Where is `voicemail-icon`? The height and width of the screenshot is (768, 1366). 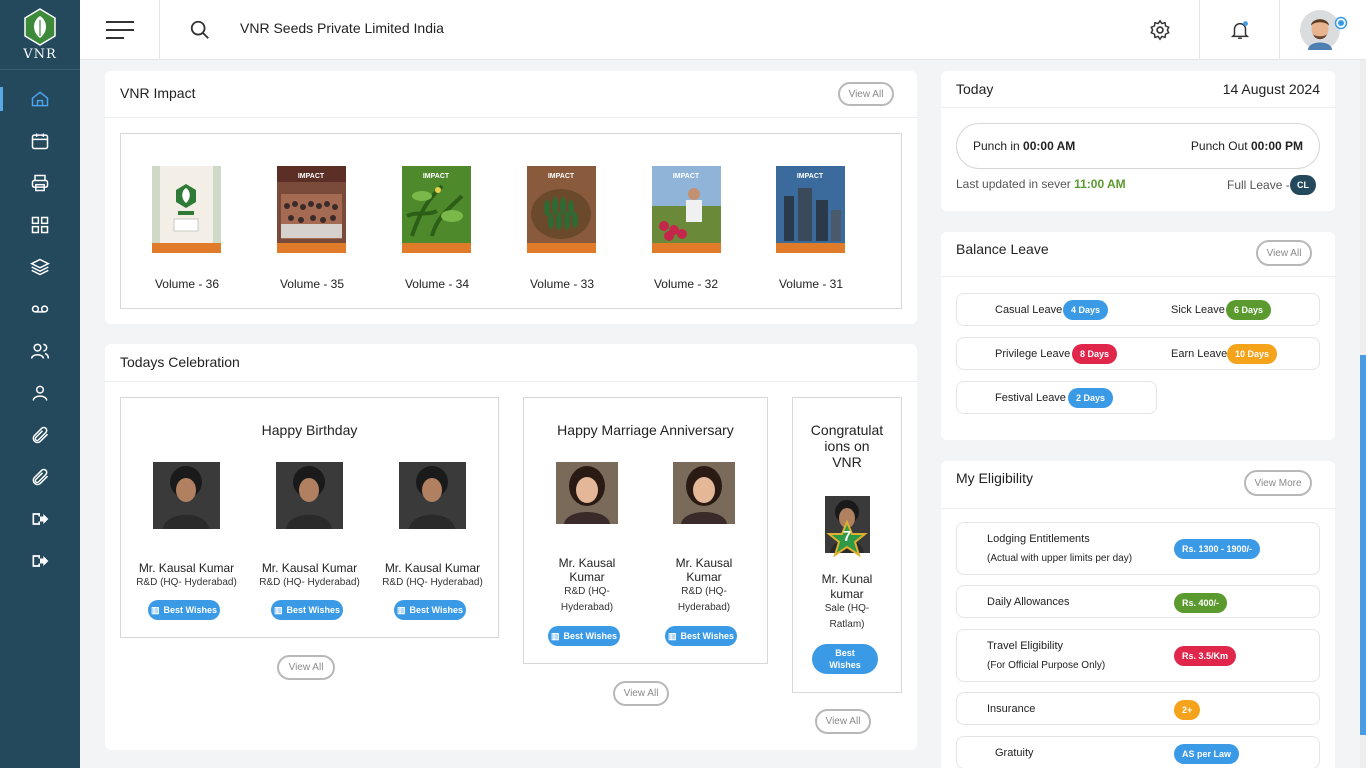
voicemail-icon is located at coordinates (40, 309).